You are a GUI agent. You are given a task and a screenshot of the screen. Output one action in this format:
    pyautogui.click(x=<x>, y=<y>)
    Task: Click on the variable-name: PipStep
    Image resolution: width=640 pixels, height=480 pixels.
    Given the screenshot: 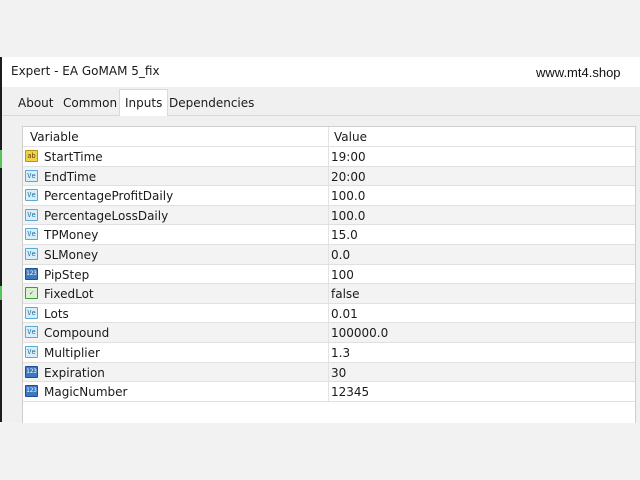 What is the action you would take?
    pyautogui.click(x=67, y=274)
    